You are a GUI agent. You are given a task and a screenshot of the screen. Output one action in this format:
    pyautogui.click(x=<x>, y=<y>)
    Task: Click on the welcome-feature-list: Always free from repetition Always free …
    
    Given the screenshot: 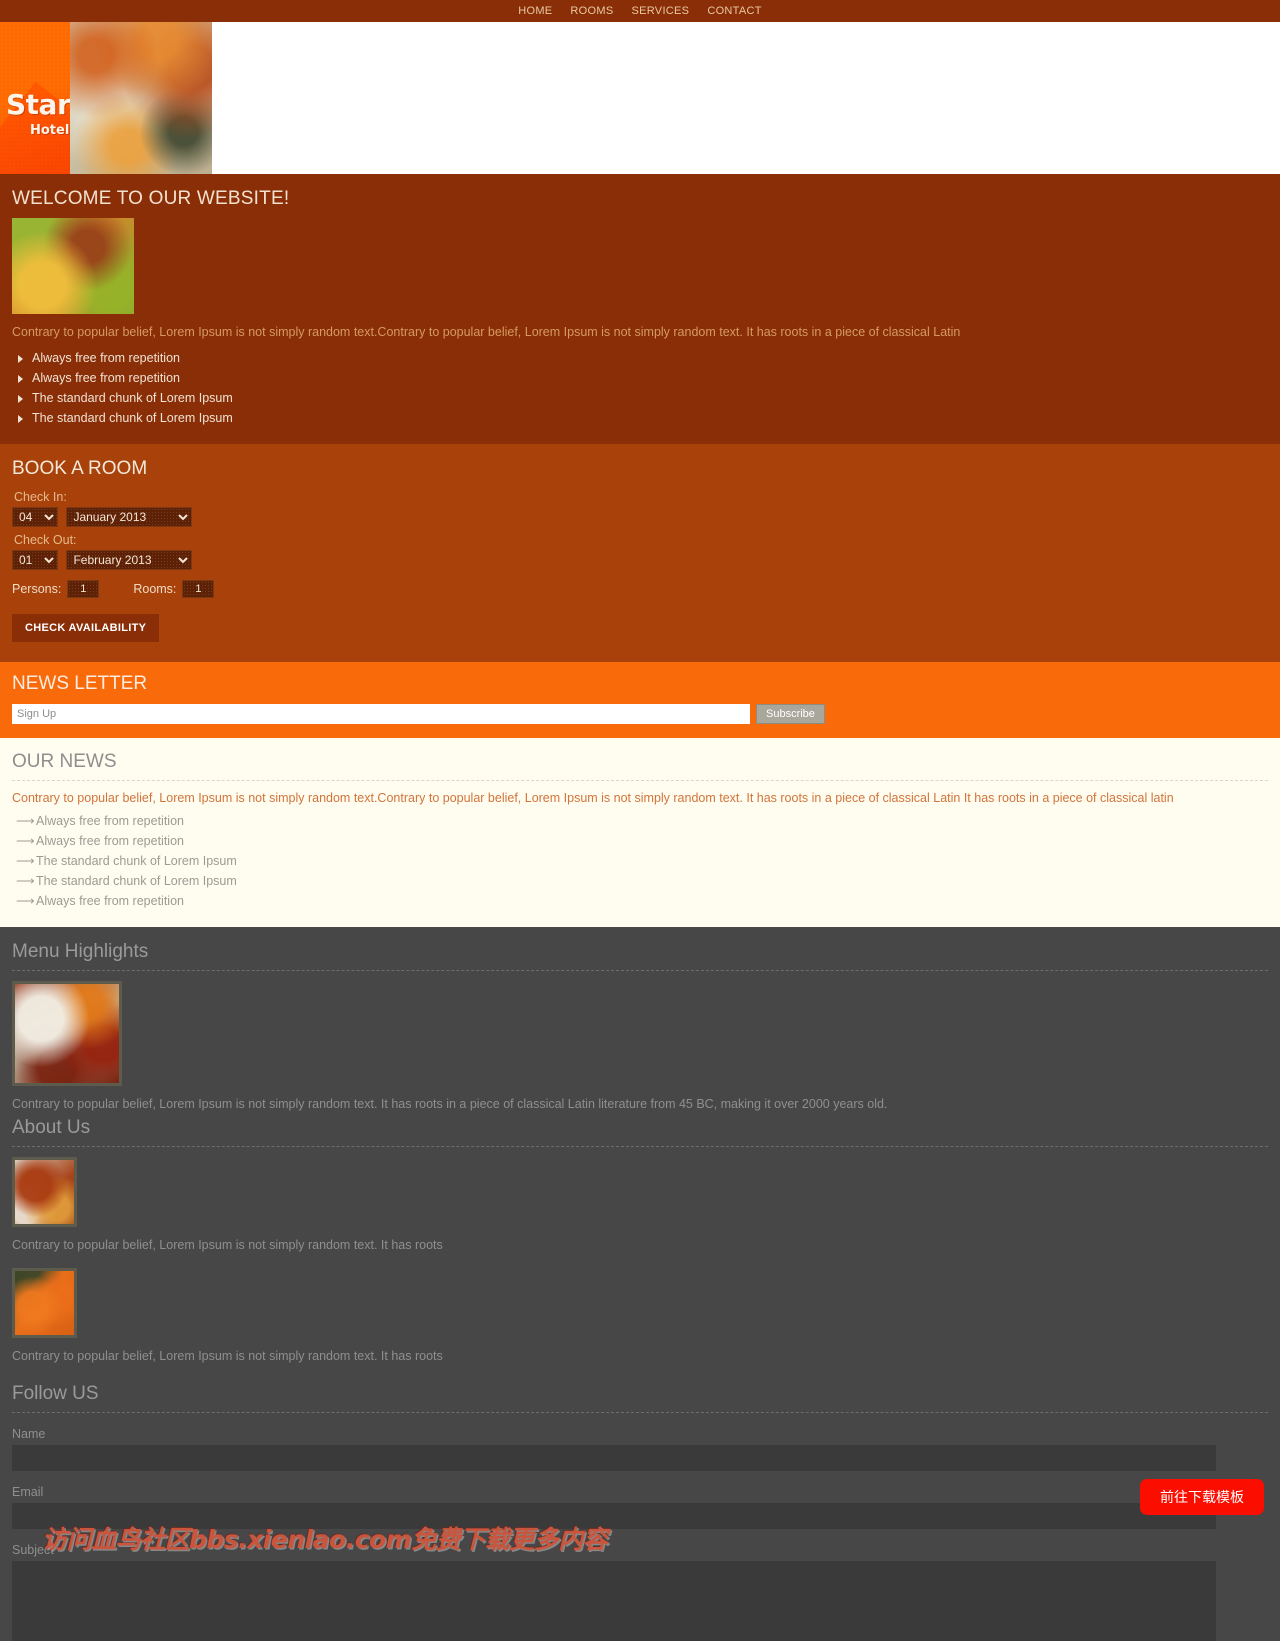 What is the action you would take?
    pyautogui.click(x=640, y=388)
    